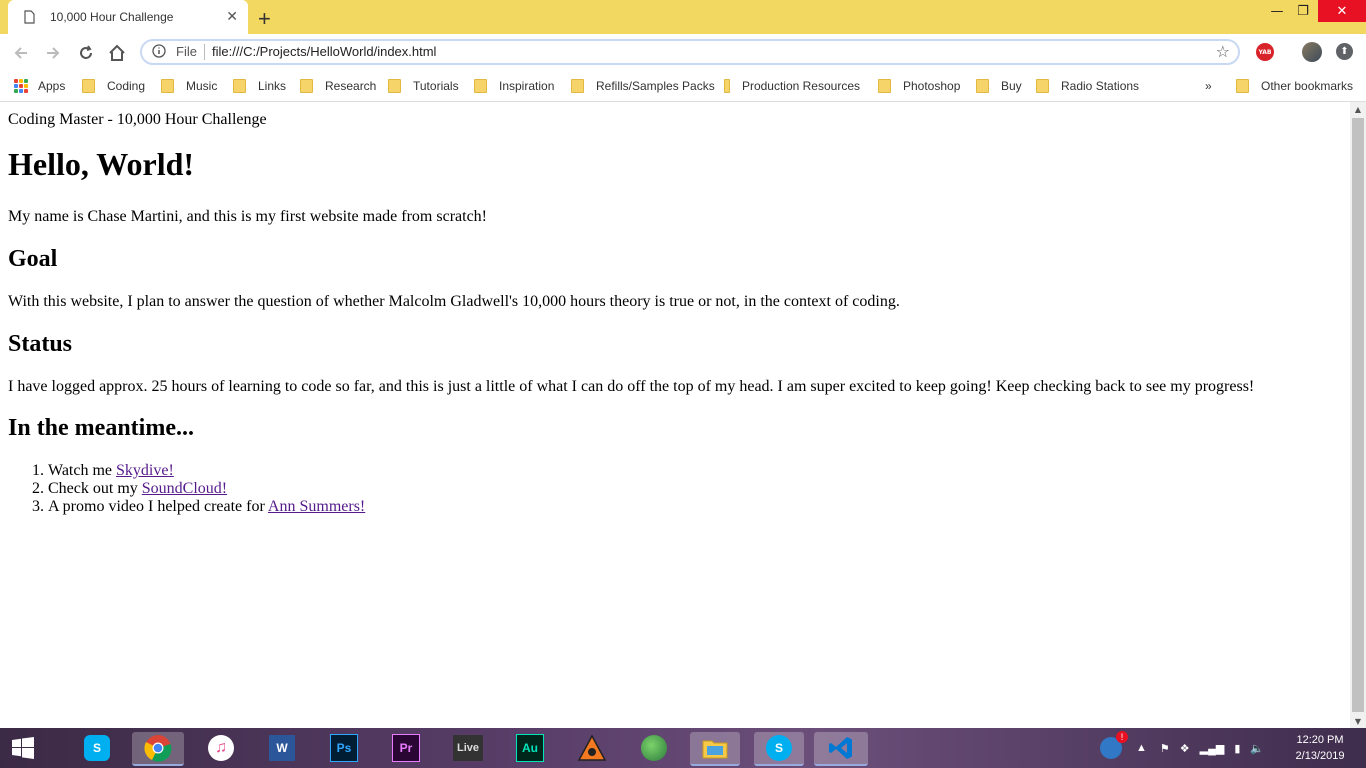  I want to click on globe-icon, so click(654, 748).